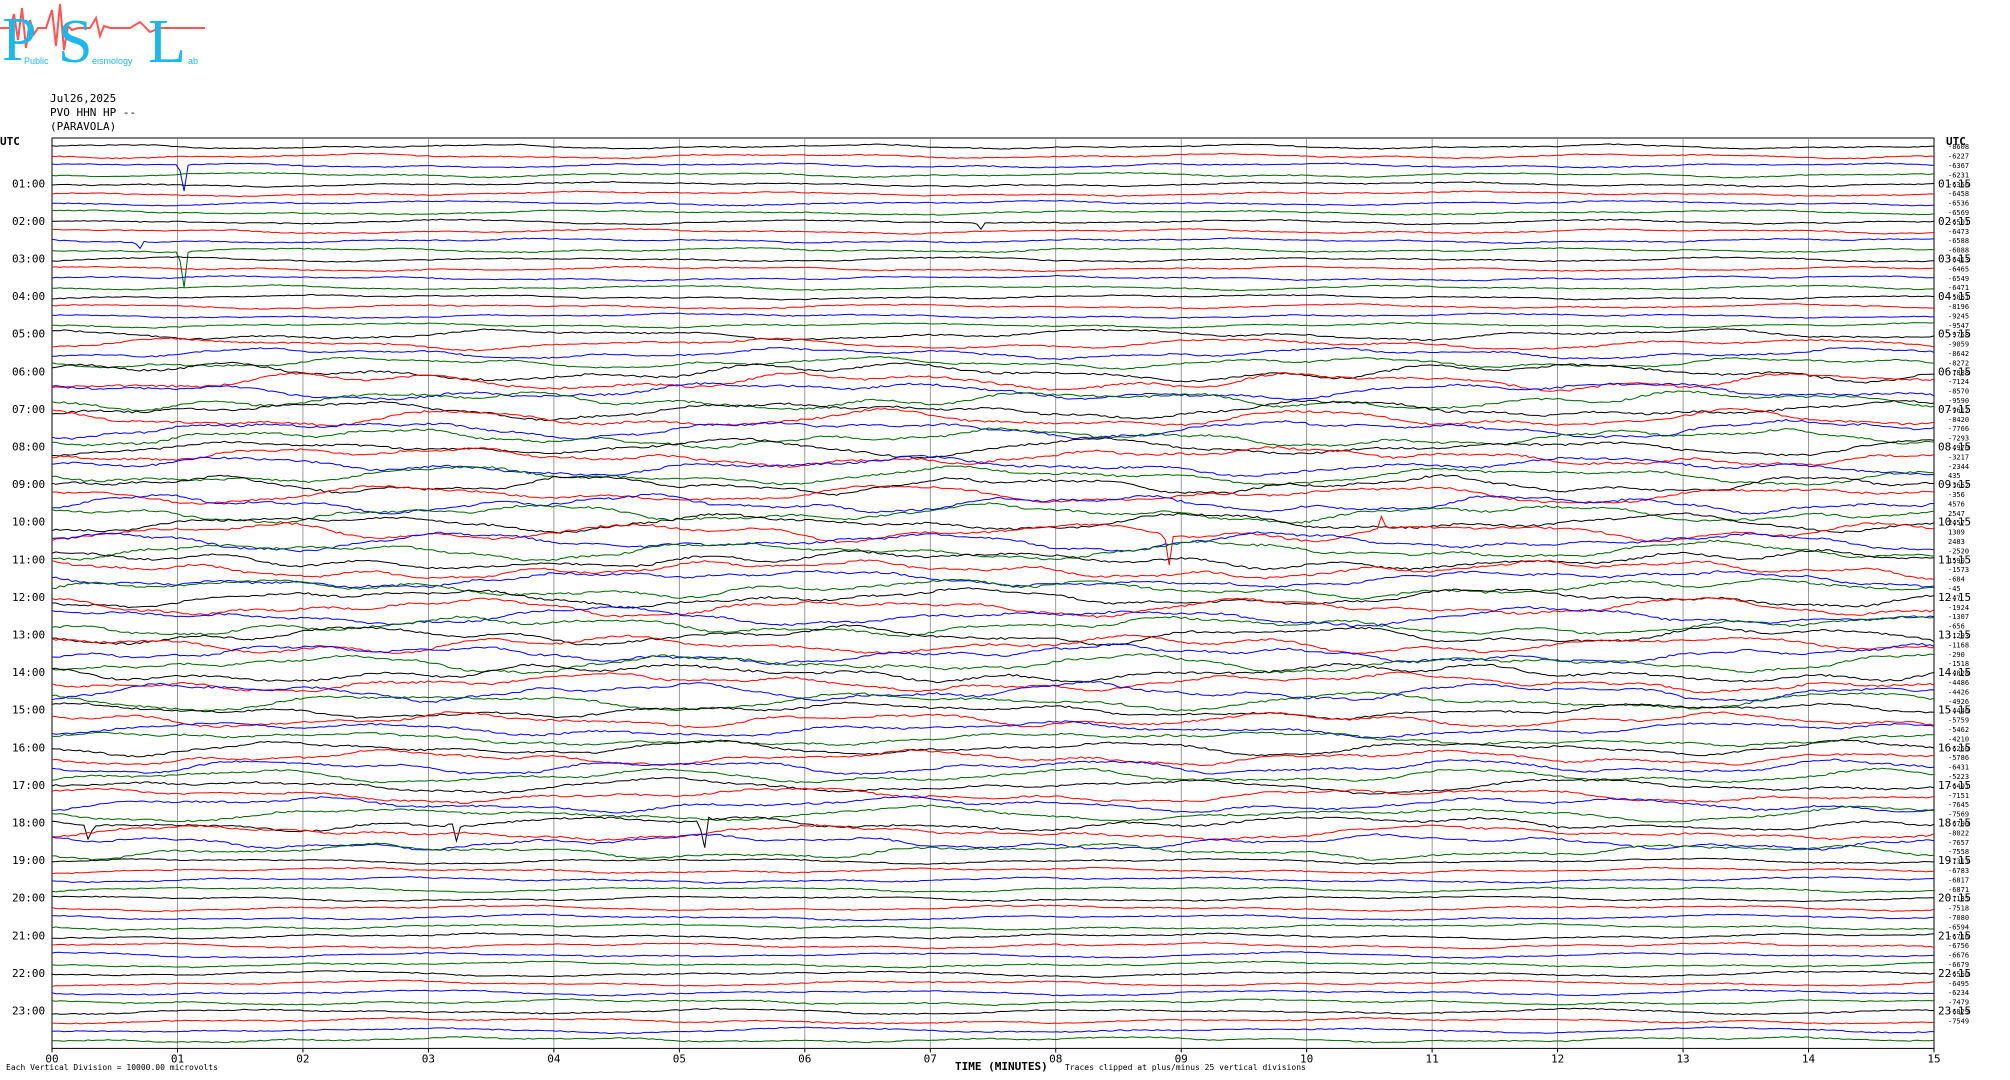 The width and height of the screenshot is (2010, 1080). I want to click on right-hour-label: 03:15, so click(1954, 259).